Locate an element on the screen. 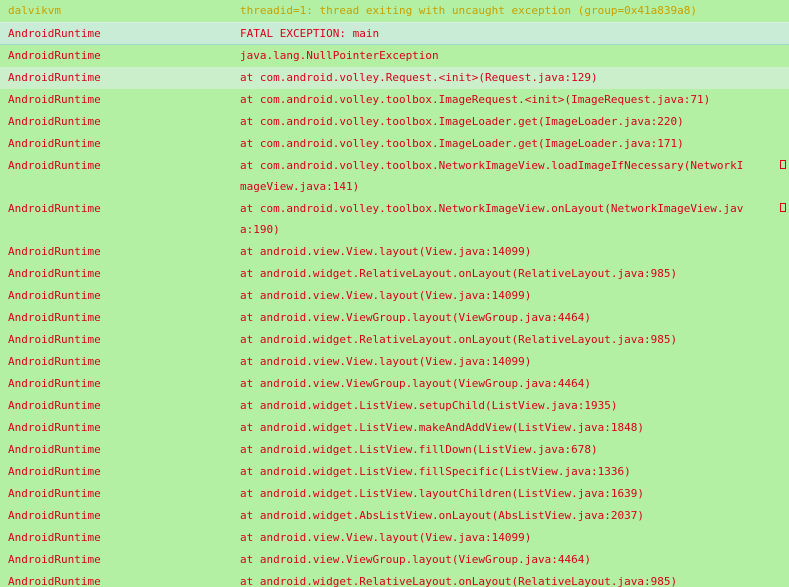  log-tag: dalvikvm is located at coordinates (34, 10).